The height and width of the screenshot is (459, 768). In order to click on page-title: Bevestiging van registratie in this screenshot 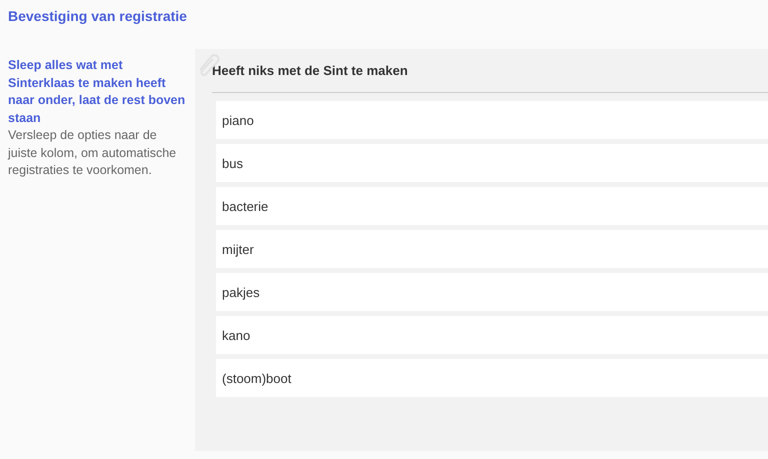, I will do `click(97, 16)`.